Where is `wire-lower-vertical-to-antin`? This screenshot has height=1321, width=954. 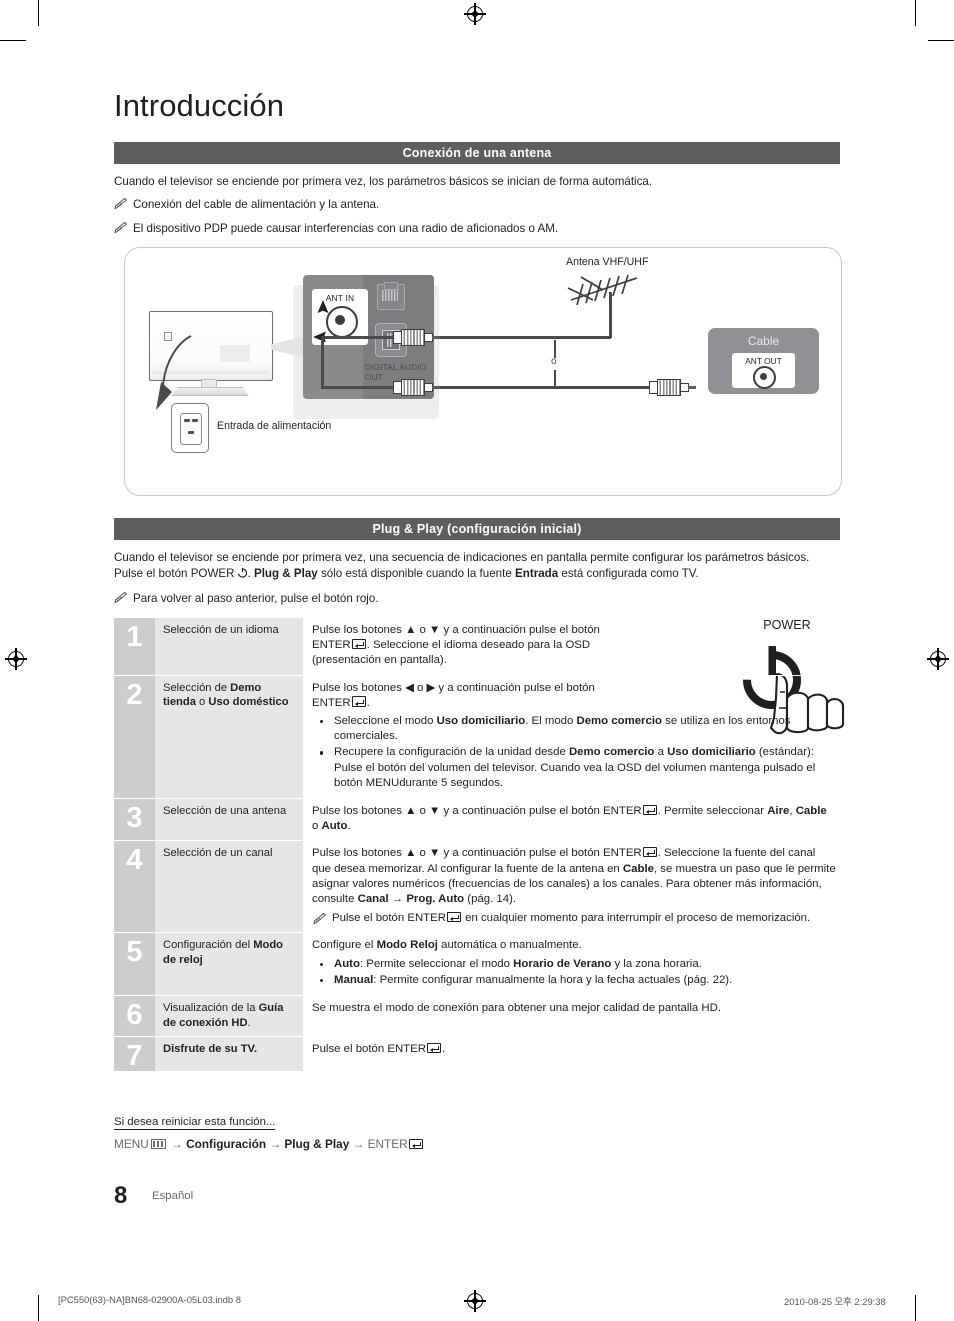
wire-lower-vertical-to-antin is located at coordinates (322, 362).